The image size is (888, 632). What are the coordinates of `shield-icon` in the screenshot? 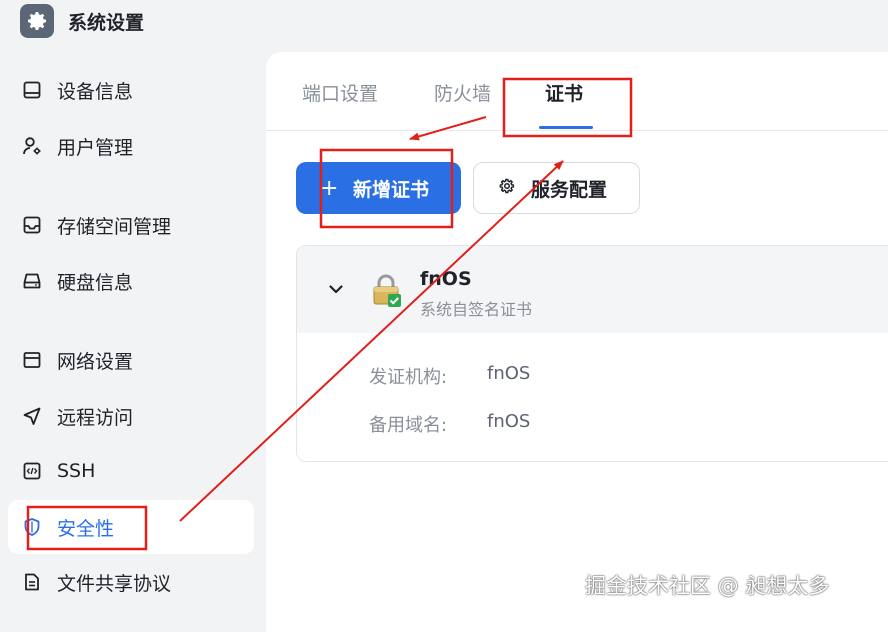 It's located at (32, 527).